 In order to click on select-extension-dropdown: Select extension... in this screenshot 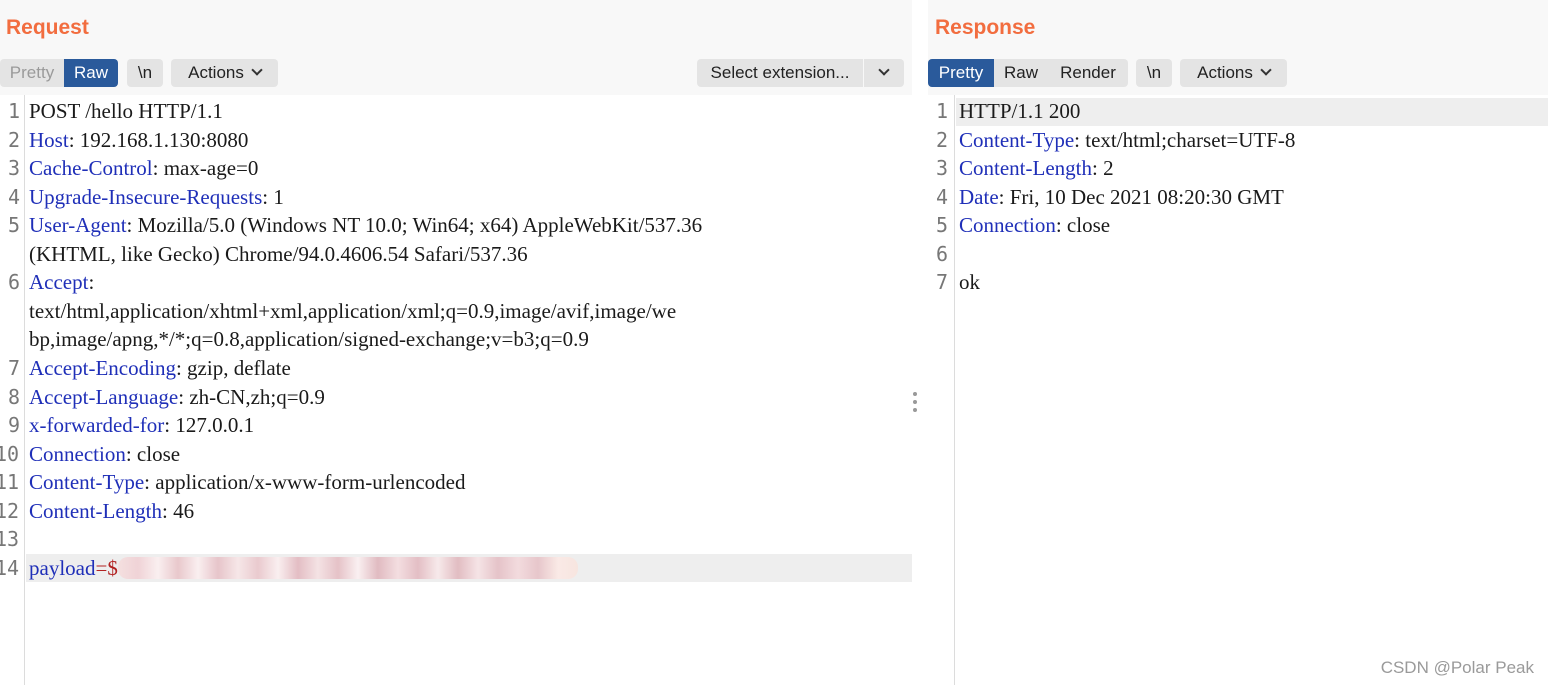, I will do `click(780, 73)`.